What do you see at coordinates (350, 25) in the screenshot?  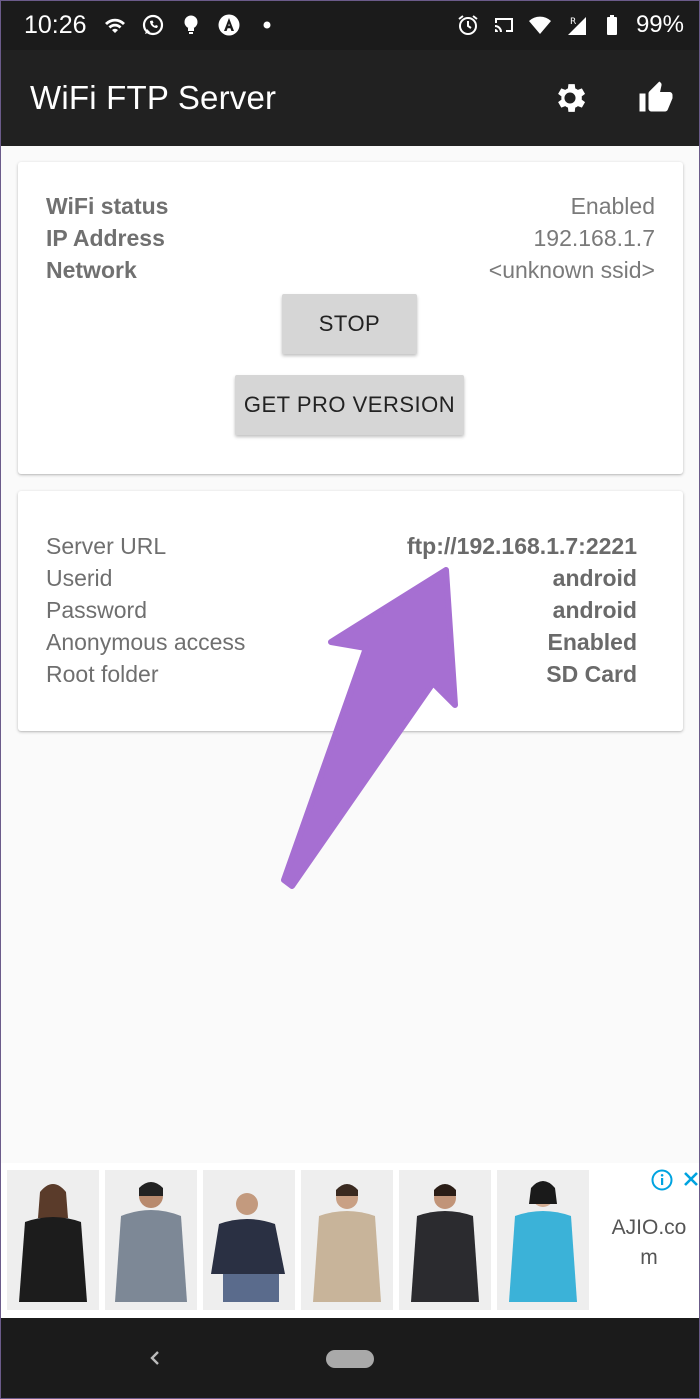 I see `status-bar: 10:26 R 99%` at bounding box center [350, 25].